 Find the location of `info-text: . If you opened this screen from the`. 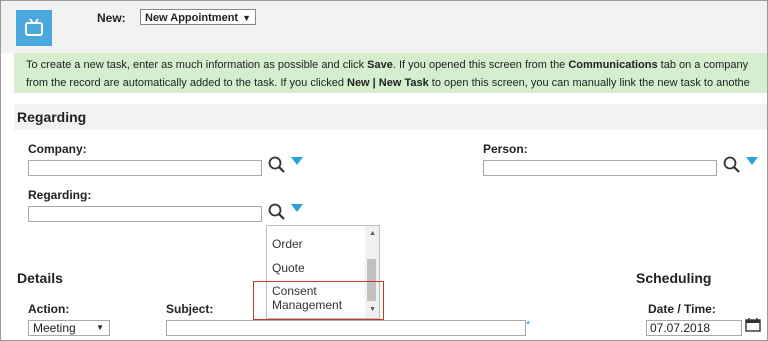

info-text: . If you opened this screen from the is located at coordinates (480, 65).